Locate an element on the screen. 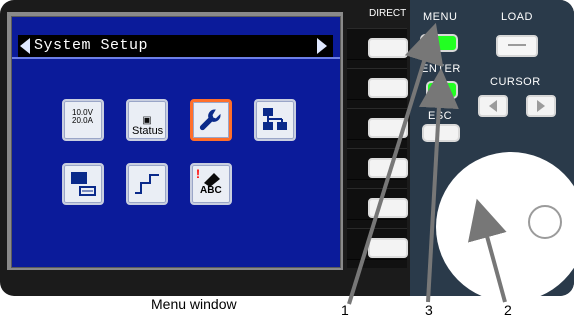  monitor-mini-icon: ▣ is located at coordinates (147, 120).